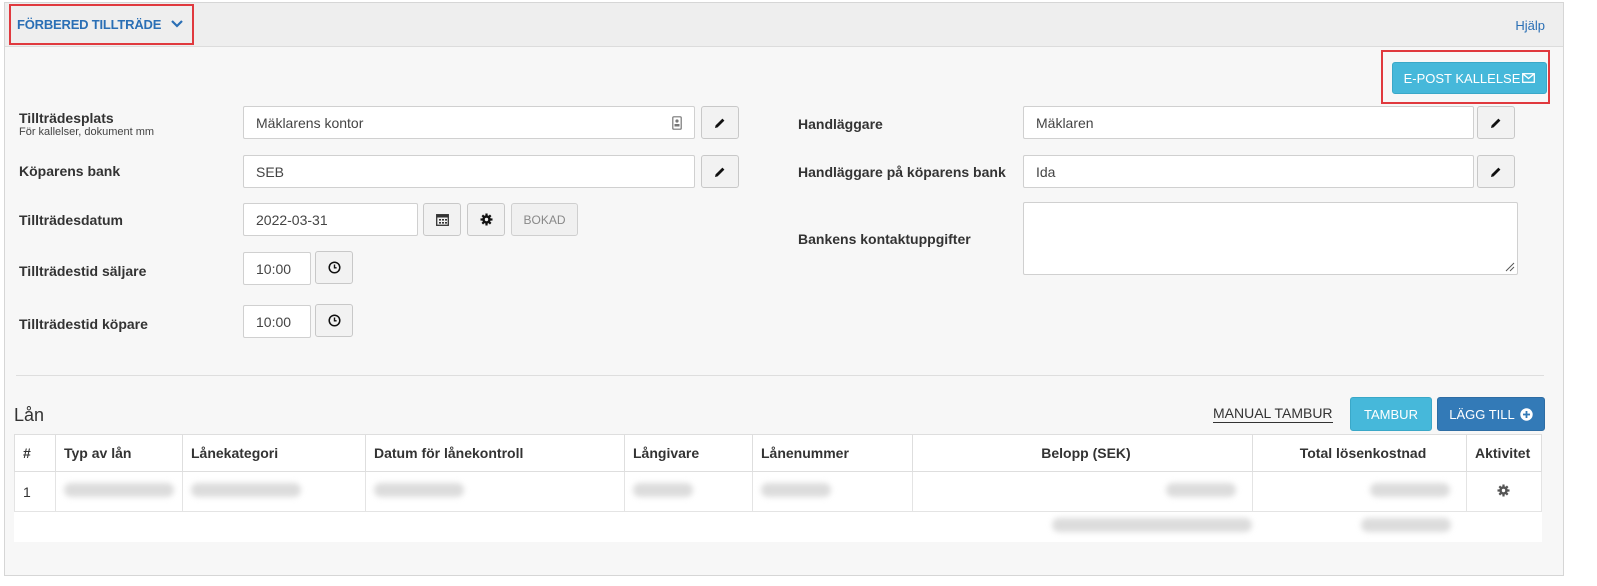  I want to click on booked-label: BOKAD, so click(544, 219).